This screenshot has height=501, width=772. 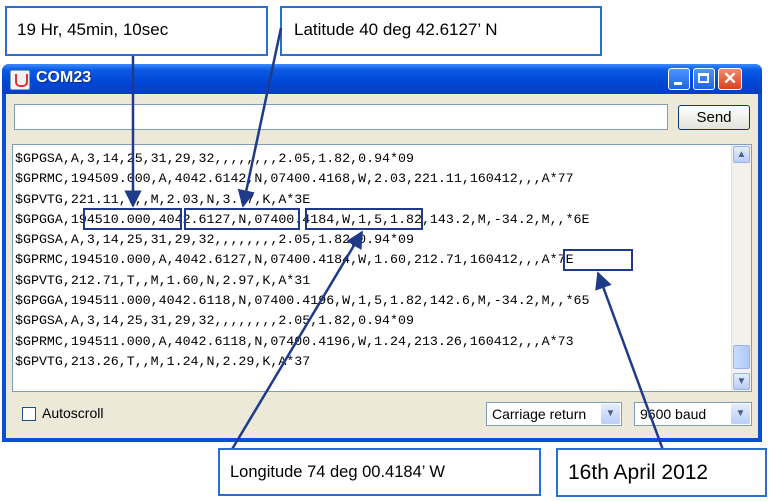 I want to click on arrow-latitude, so click(x=260, y=117).